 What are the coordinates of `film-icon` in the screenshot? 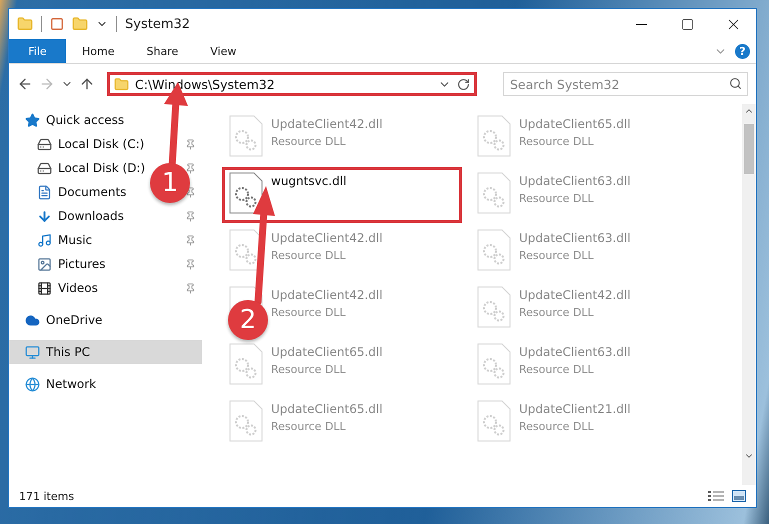 It's located at (44, 288).